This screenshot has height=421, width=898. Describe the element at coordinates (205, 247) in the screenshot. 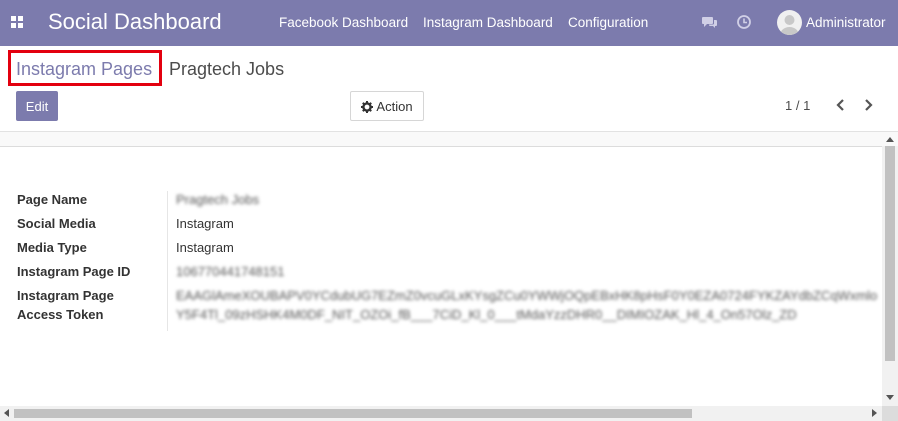

I see `value-media-type: Instagram` at that location.